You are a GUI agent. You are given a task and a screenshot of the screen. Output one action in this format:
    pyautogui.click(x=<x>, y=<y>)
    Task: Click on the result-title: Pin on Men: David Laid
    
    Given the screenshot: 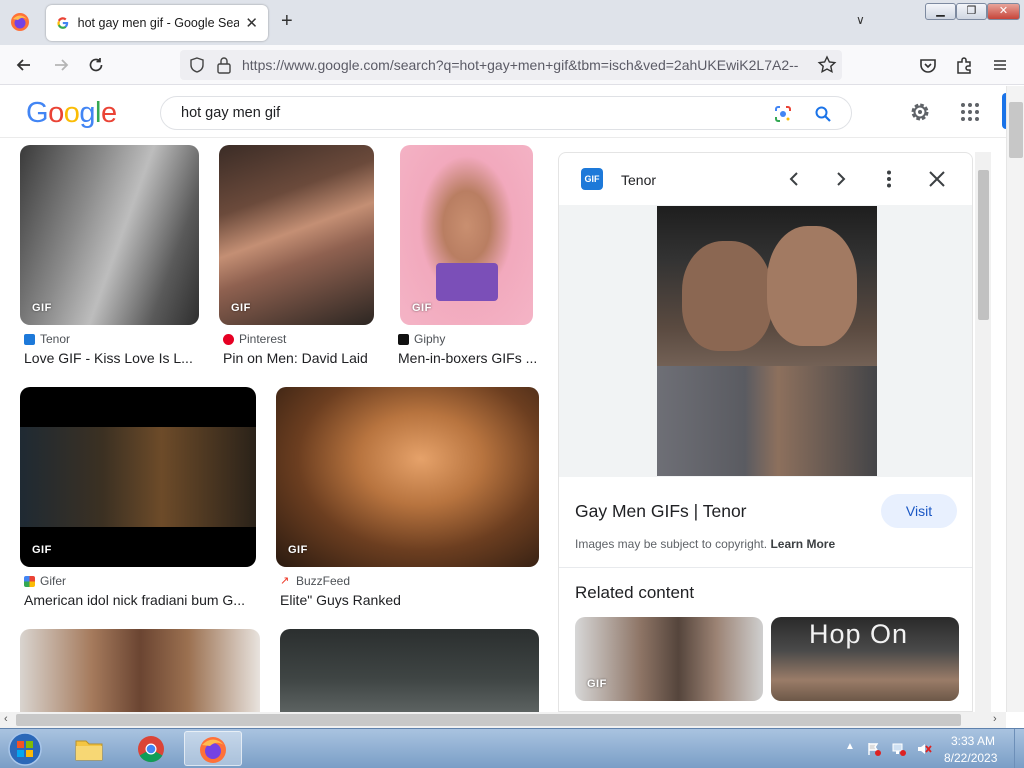 What is the action you would take?
    pyautogui.click(x=300, y=358)
    